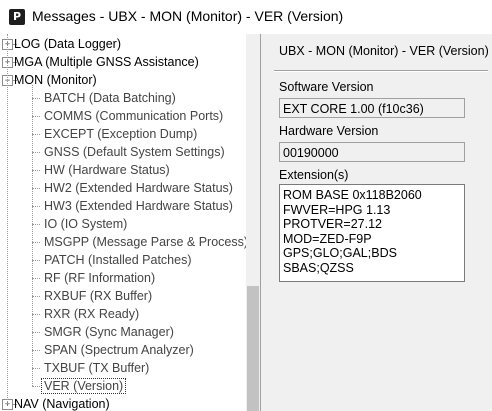 This screenshot has height=411, width=492. I want to click on tree-item-label: RXBUF (RX Buffer), so click(98, 296).